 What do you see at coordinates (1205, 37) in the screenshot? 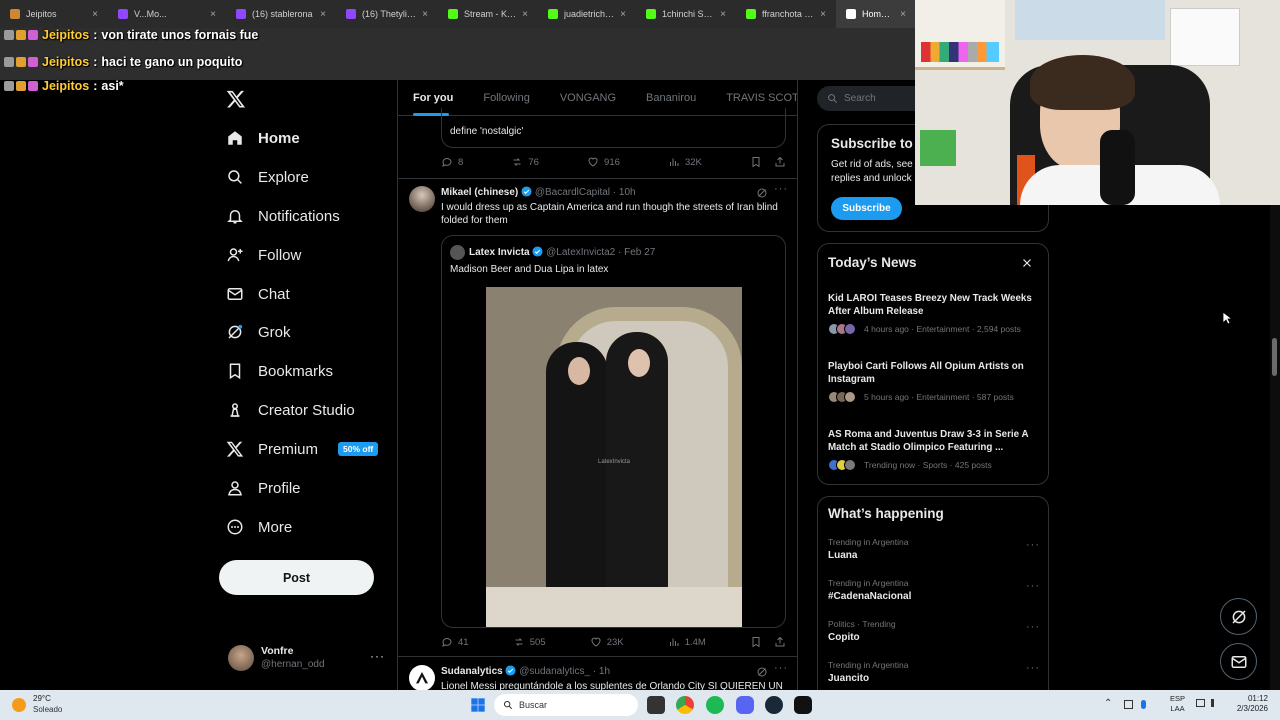
I see `wall-poster` at bounding box center [1205, 37].